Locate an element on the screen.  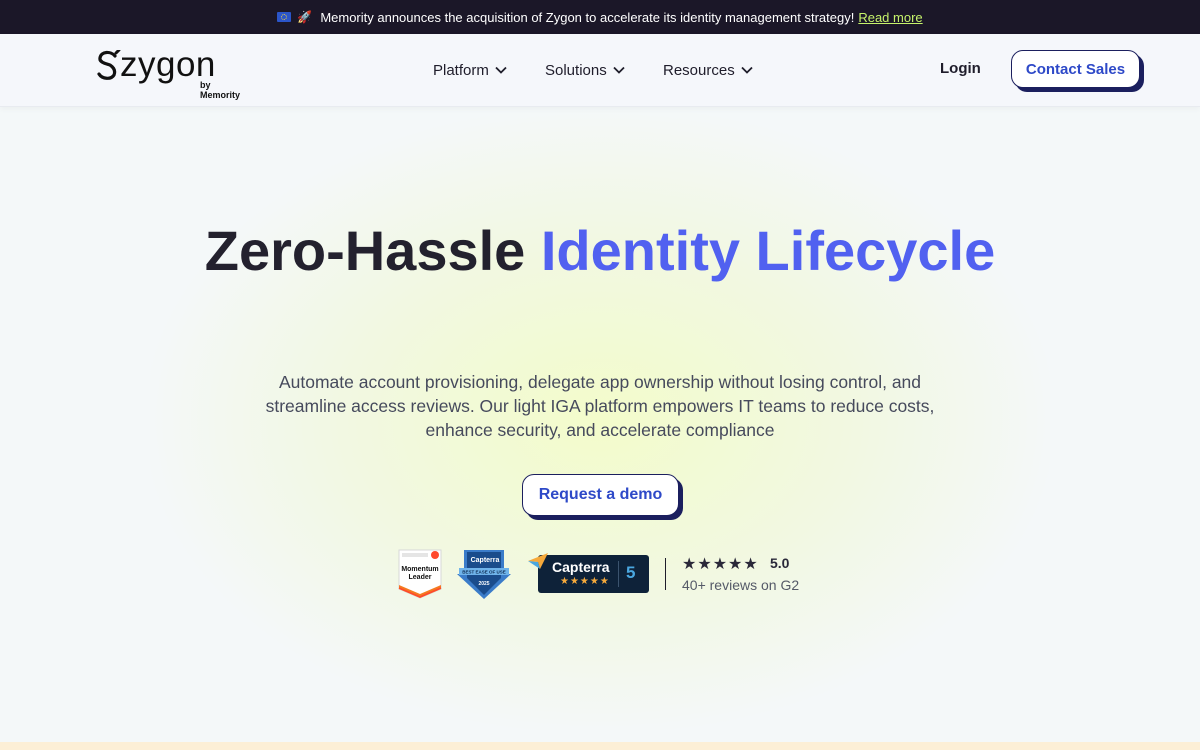
zygon-logo: zygon by Memority is located at coordinates (172, 72).